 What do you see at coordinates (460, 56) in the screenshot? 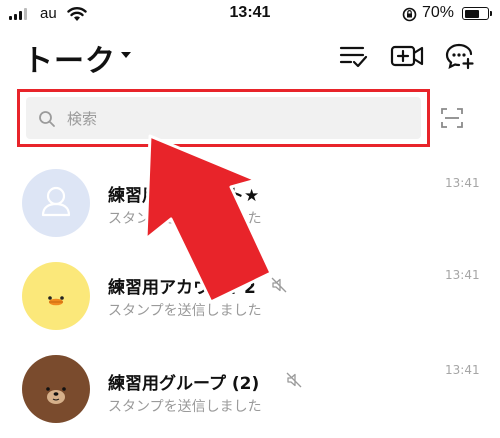
I see `new-chat-icon` at bounding box center [460, 56].